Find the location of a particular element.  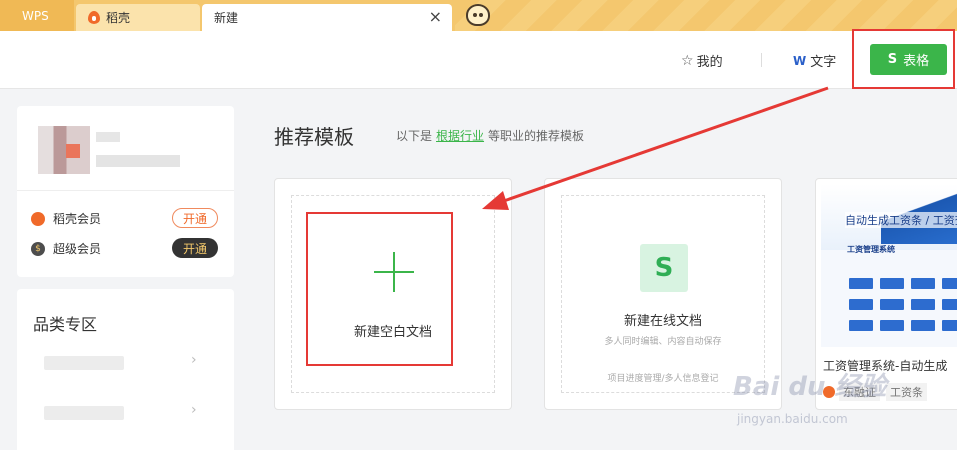

avatar is located at coordinates (64, 150).